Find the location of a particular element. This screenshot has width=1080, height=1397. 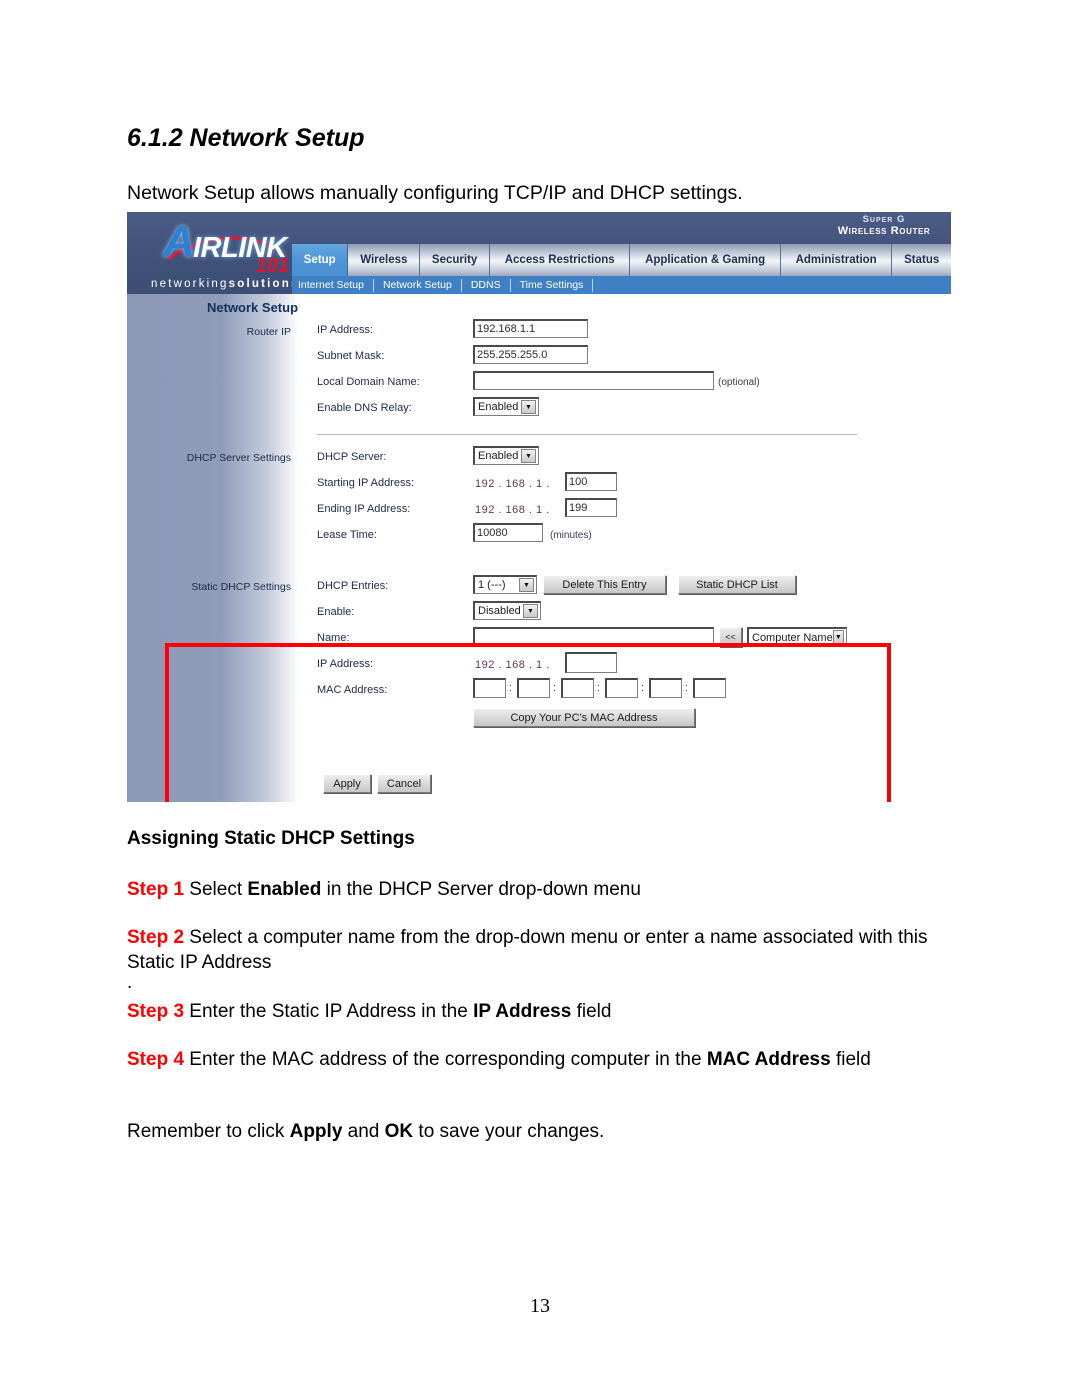

ending-ip-prefix: 192 . 168 . 1 . is located at coordinates (512, 510).